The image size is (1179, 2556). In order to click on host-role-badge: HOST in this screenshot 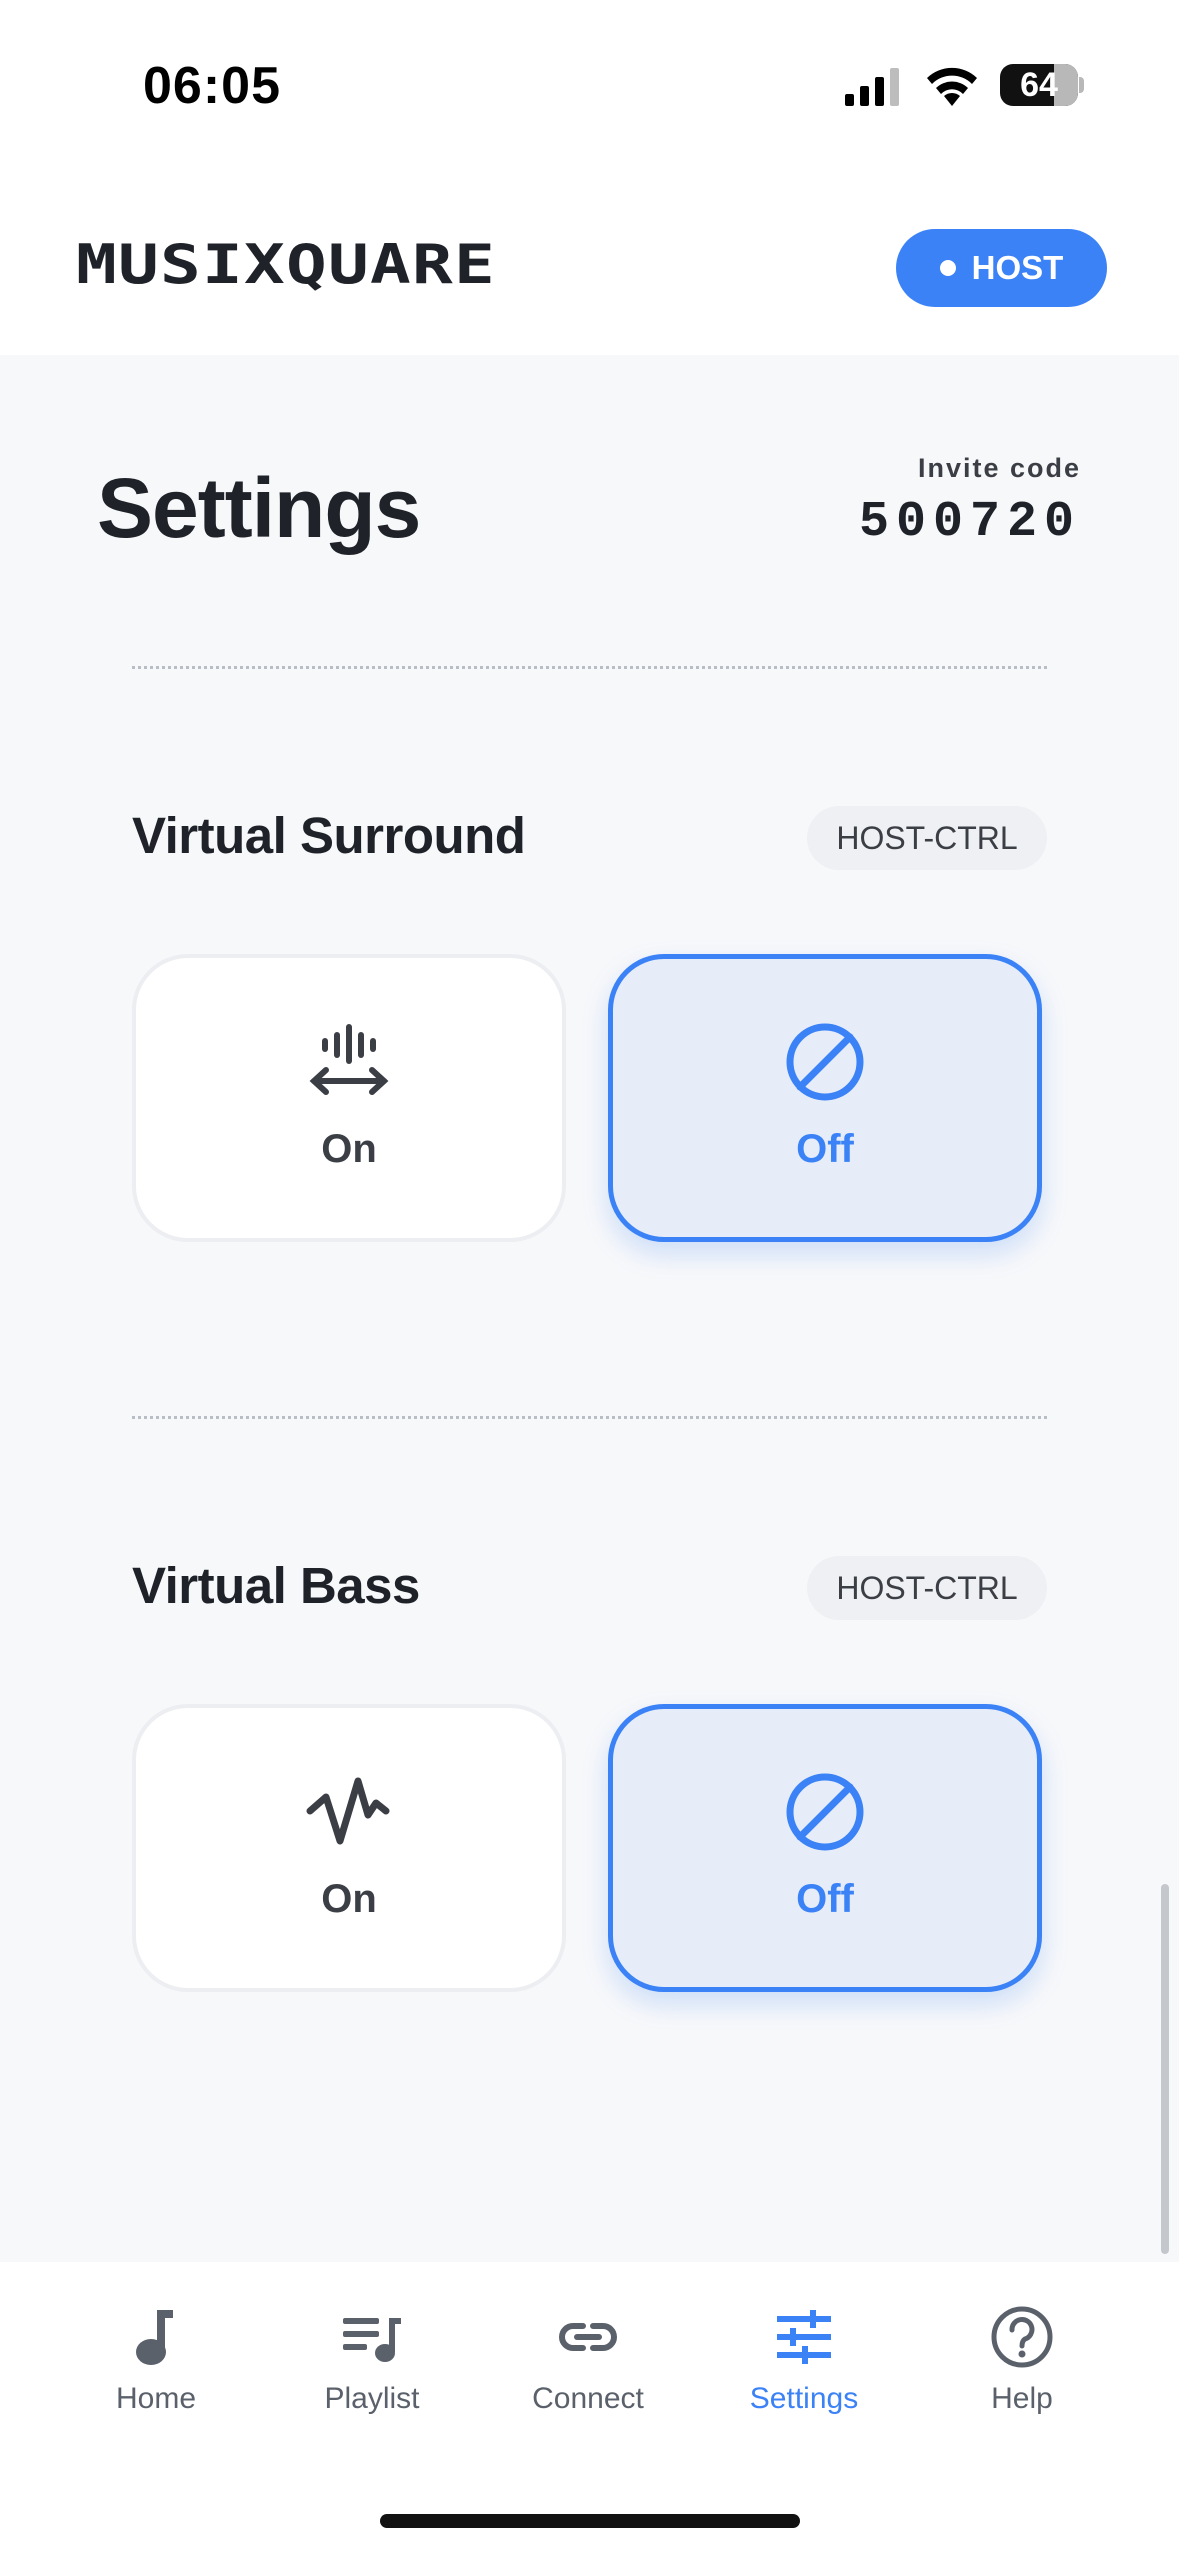, I will do `click(1001, 268)`.